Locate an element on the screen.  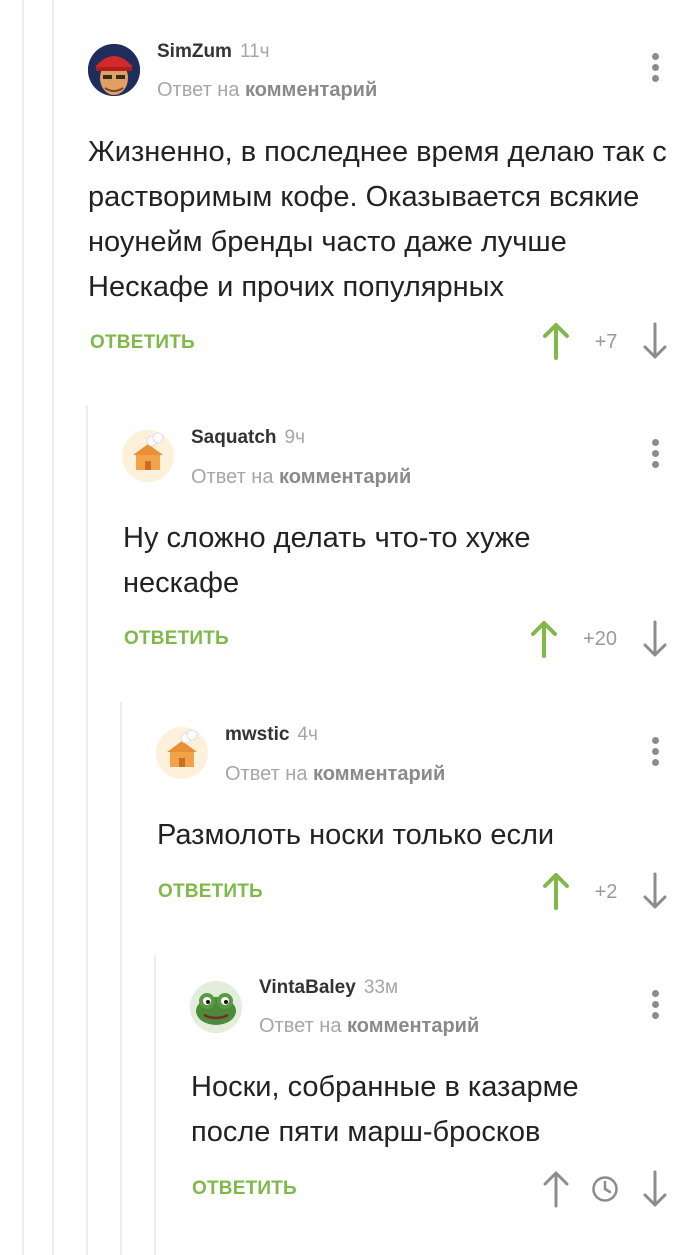
comment-author: VintaBaley 33м is located at coordinates (328, 988).